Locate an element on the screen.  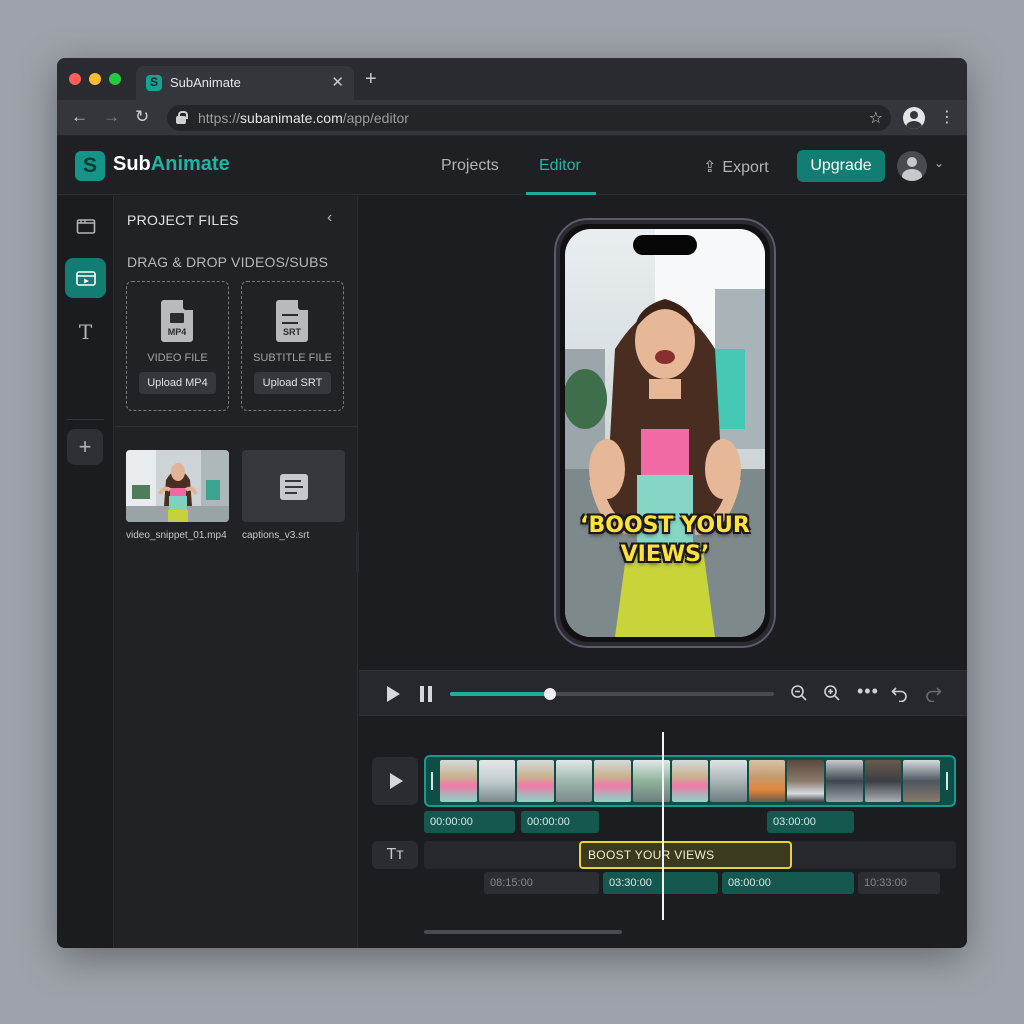
add-icon: + is located at coordinates (85, 447).